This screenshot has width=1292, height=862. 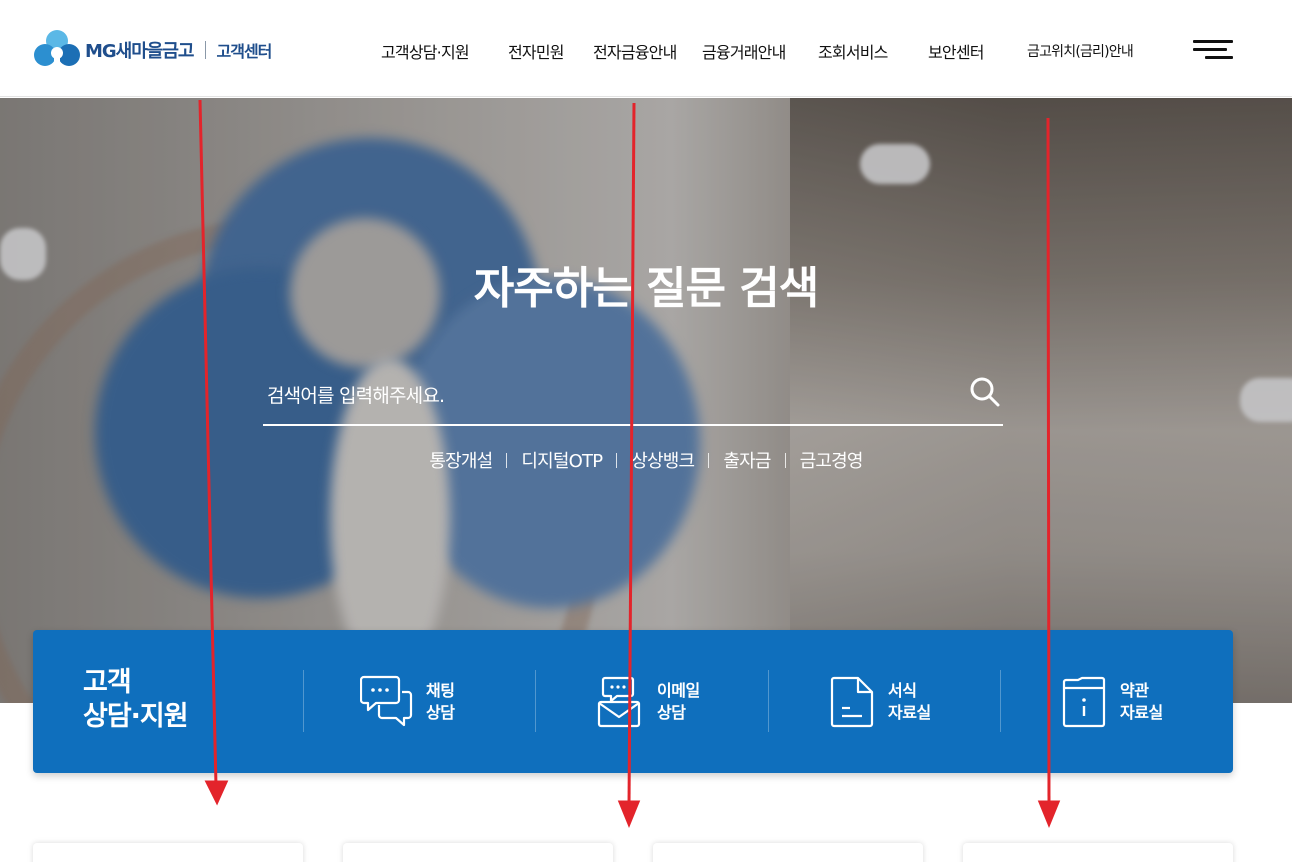 What do you see at coordinates (1134, 690) in the screenshot?
I see `quick-label-line1: 약관` at bounding box center [1134, 690].